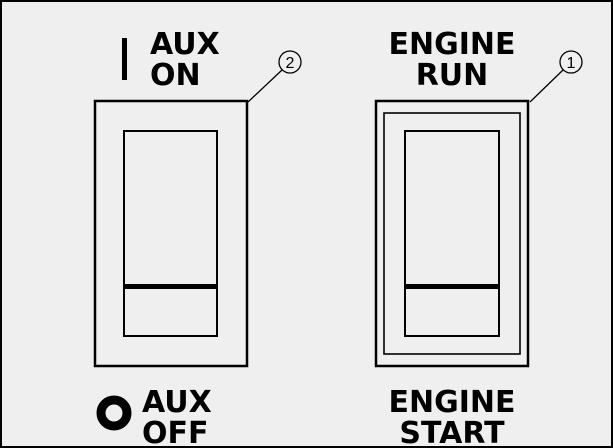 Image resolution: width=613 pixels, height=448 pixels. I want to click on engine-switch-rocker-edge, so click(452, 286).